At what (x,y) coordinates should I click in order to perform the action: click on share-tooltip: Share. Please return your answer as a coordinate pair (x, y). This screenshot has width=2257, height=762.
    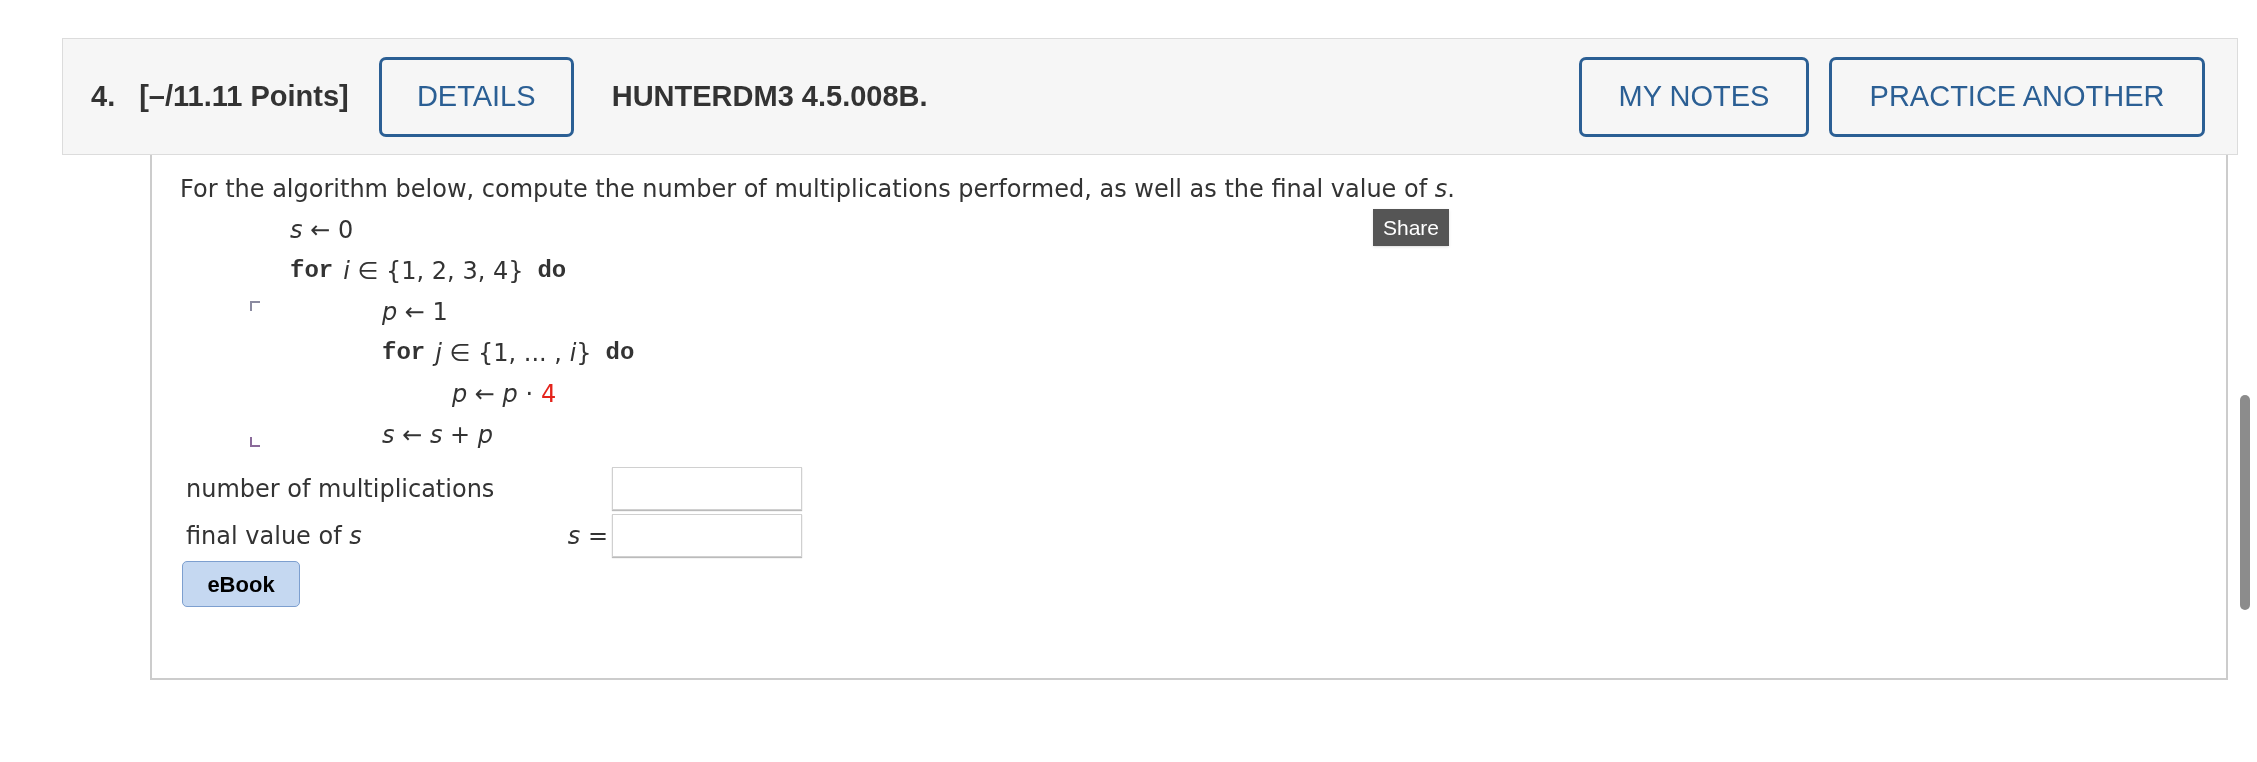
    Looking at the image, I should click on (1411, 227).